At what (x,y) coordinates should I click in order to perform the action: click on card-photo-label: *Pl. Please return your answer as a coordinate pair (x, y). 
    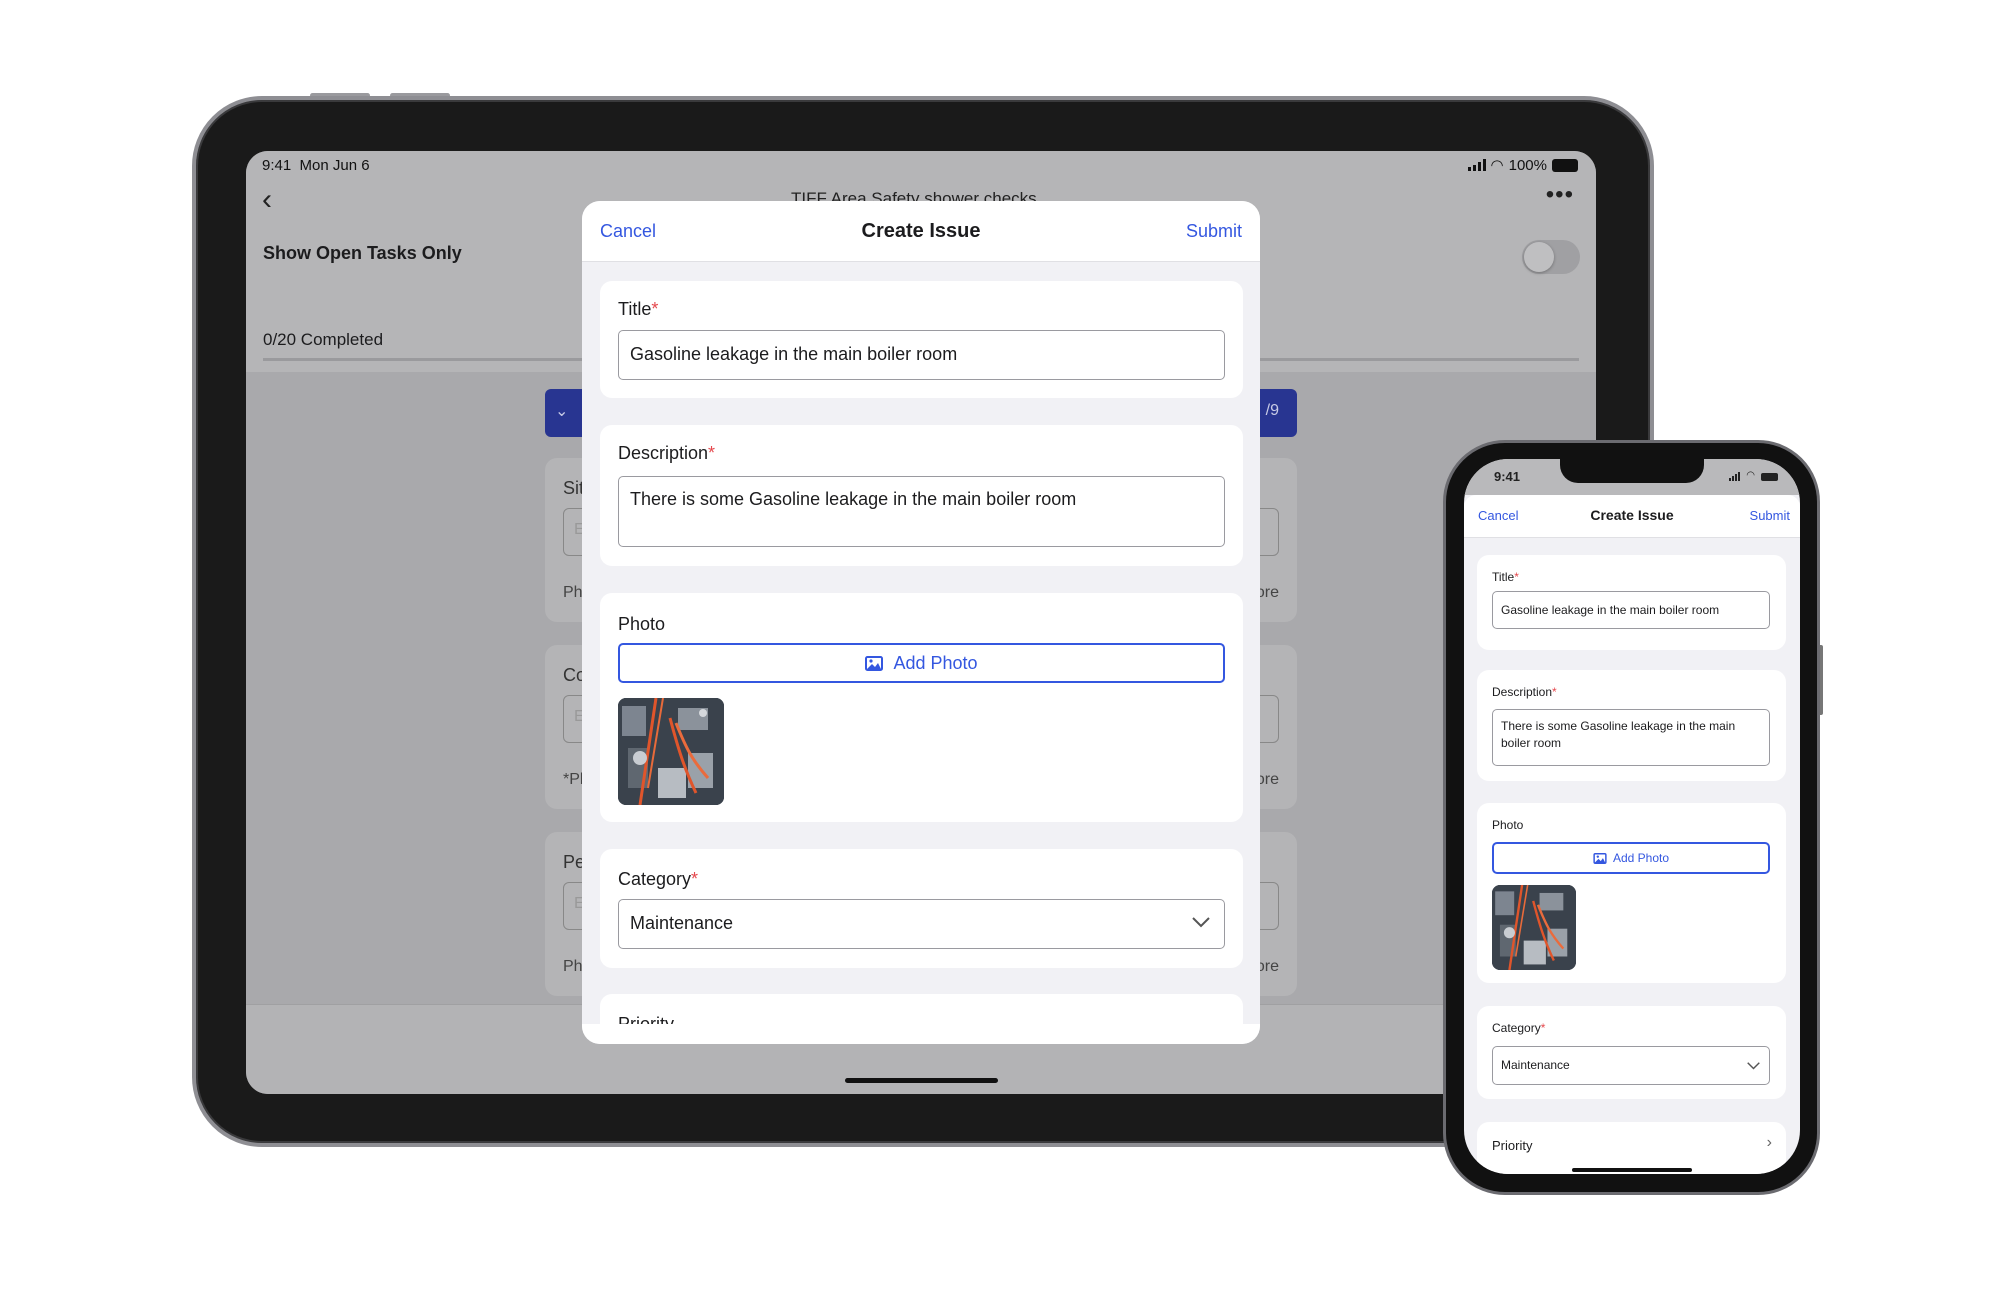
    Looking at the image, I should click on (573, 779).